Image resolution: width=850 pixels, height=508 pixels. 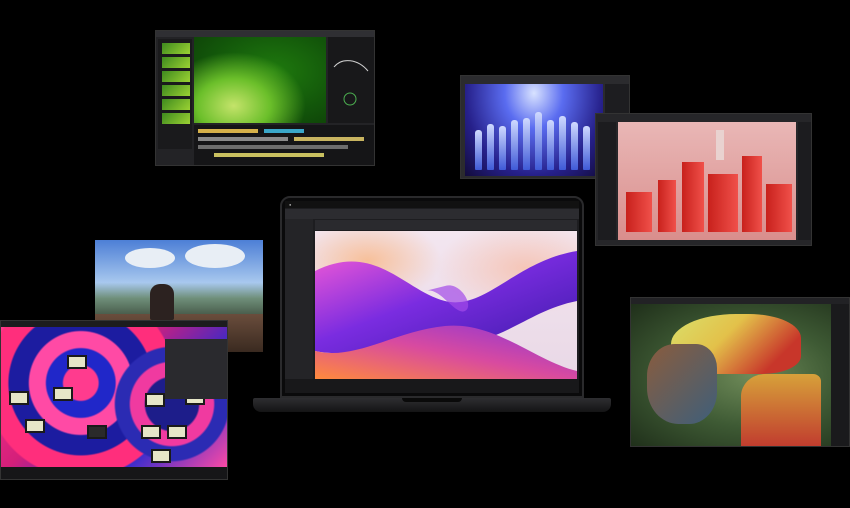 I want to click on video-timeline, so click(x=284, y=145).